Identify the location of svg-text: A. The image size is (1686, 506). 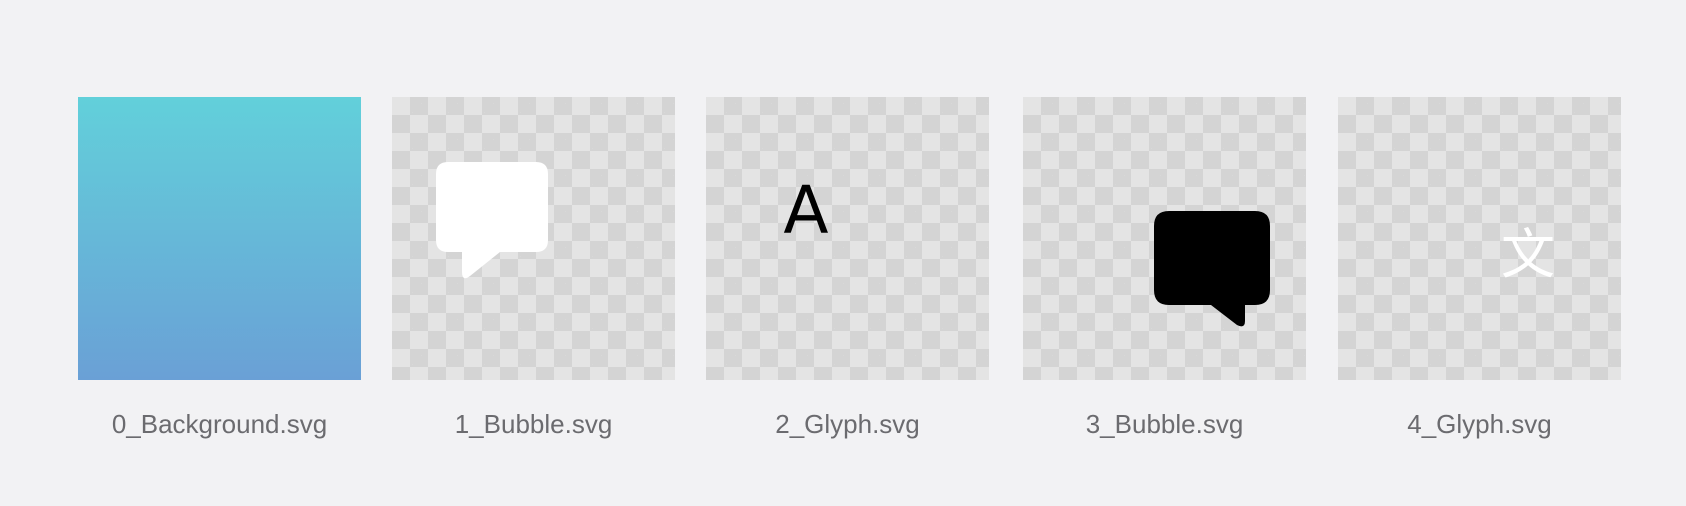
(805, 210).